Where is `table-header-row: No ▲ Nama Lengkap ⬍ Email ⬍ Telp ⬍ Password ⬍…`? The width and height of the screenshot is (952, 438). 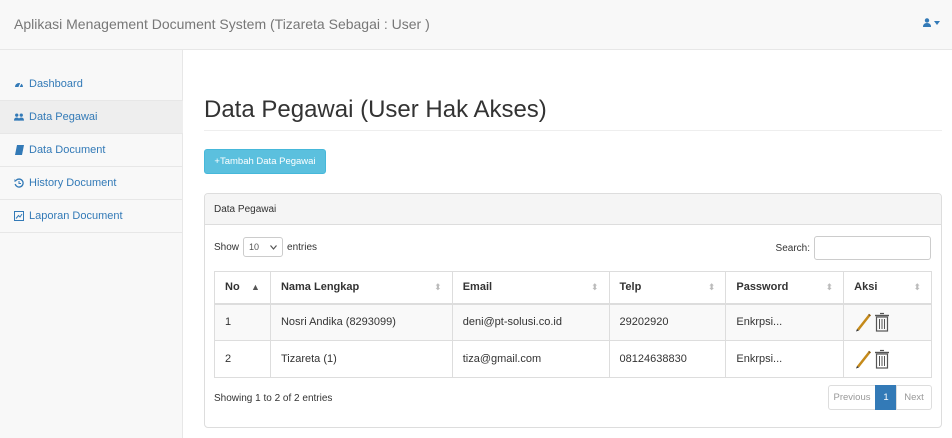
table-header-row: No ▲ Nama Lengkap ⬍ Email ⬍ Telp ⬍ Password ⬍… is located at coordinates (573, 288).